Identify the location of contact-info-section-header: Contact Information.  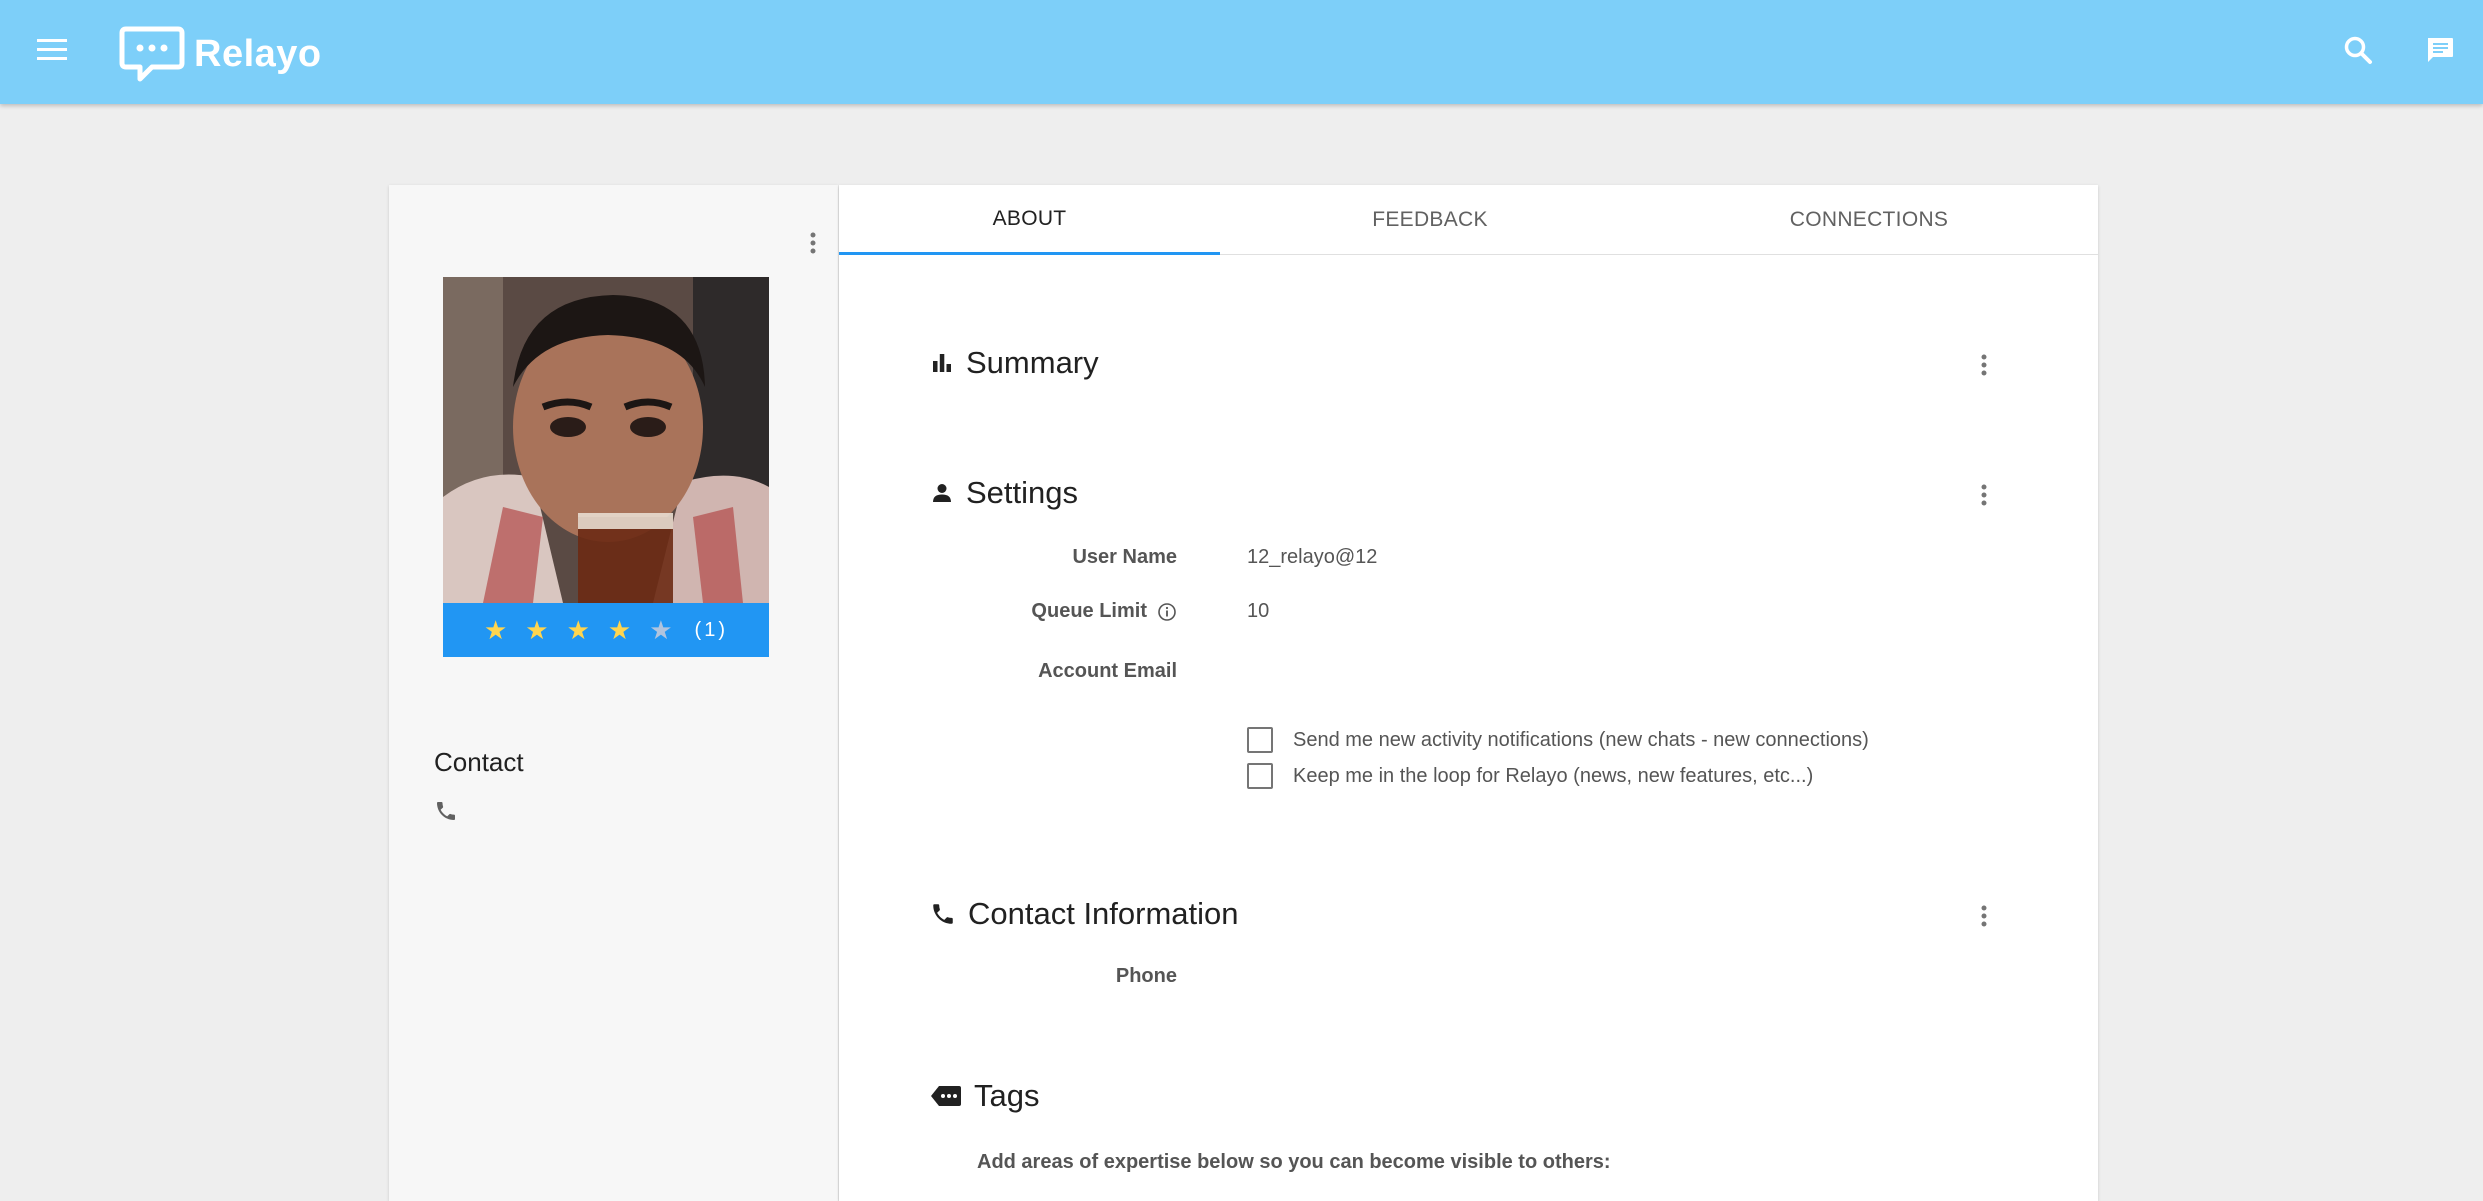
(1084, 914).